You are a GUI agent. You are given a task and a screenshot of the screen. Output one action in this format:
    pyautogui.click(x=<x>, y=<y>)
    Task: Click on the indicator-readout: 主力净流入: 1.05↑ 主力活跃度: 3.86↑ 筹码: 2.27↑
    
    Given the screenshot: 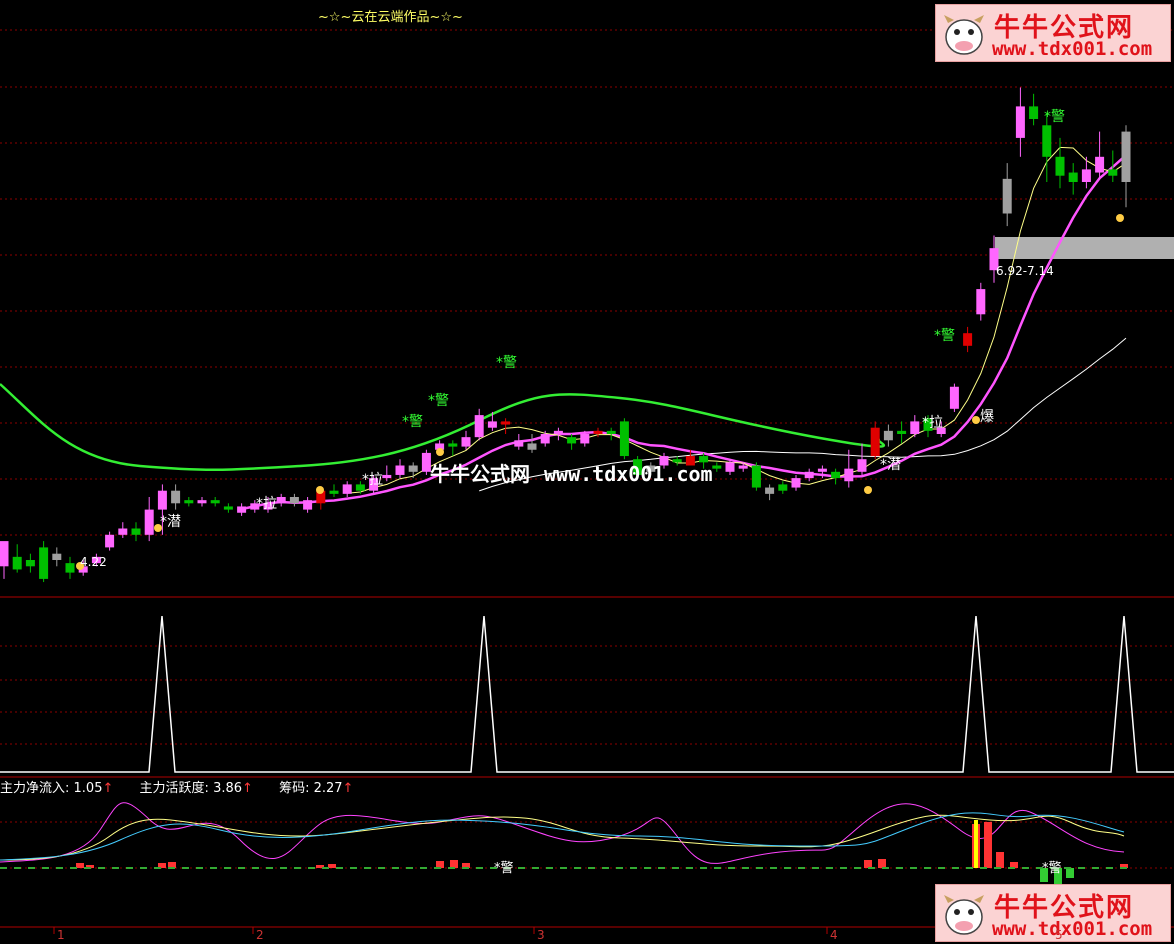 What is the action you would take?
    pyautogui.click(x=176, y=786)
    